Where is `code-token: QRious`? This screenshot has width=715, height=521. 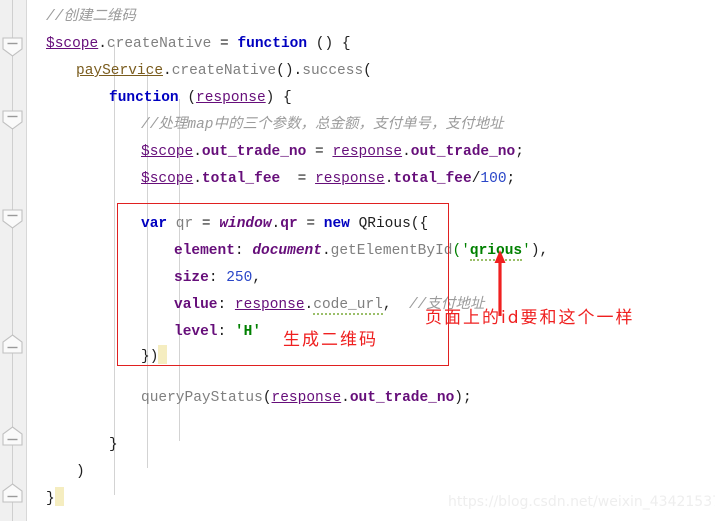 code-token: QRious is located at coordinates (380, 224).